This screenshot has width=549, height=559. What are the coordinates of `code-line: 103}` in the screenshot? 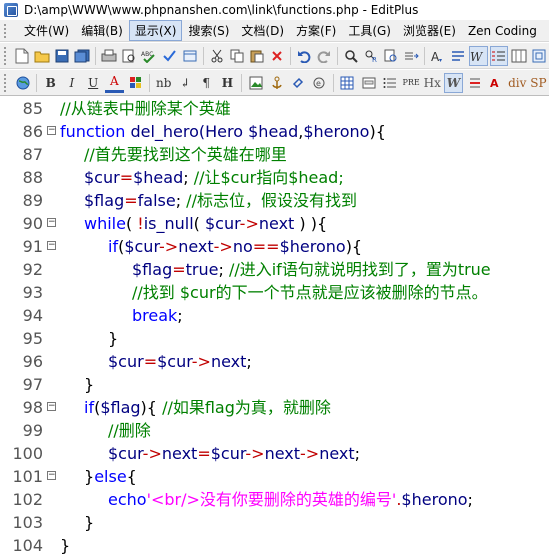 It's located at (274, 522).